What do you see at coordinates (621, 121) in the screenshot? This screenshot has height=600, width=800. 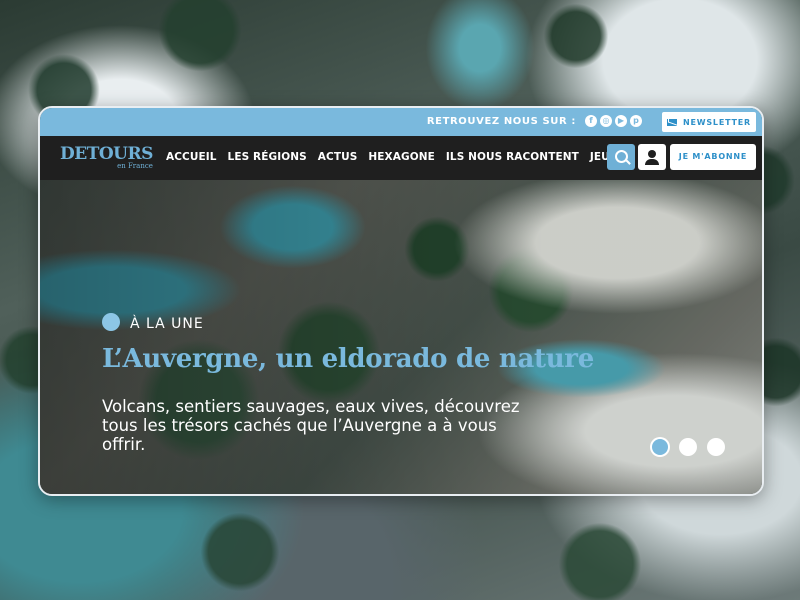 I see `youtube-icon: ▶` at bounding box center [621, 121].